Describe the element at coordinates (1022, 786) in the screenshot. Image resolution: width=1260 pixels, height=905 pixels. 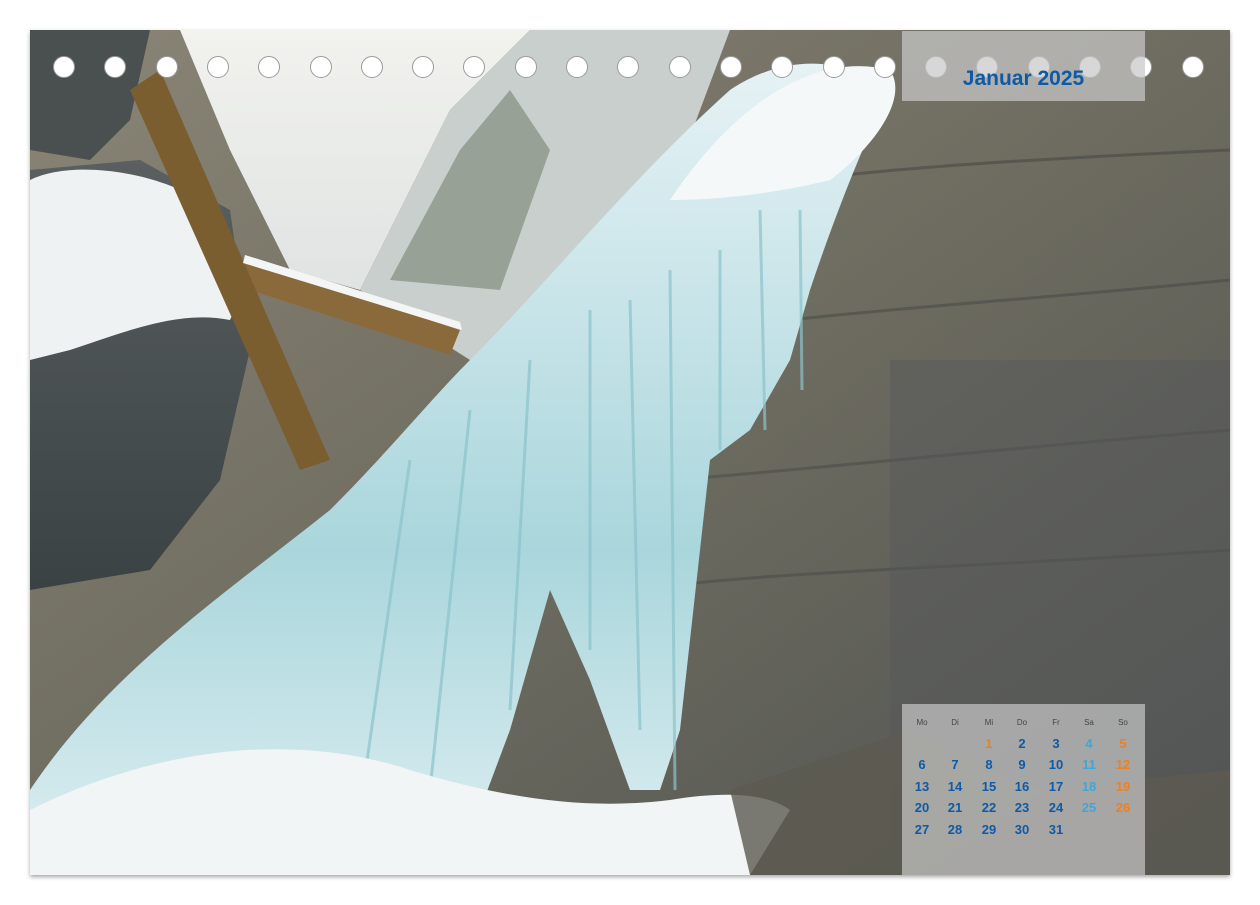
I see `calendar-day: 16` at that location.